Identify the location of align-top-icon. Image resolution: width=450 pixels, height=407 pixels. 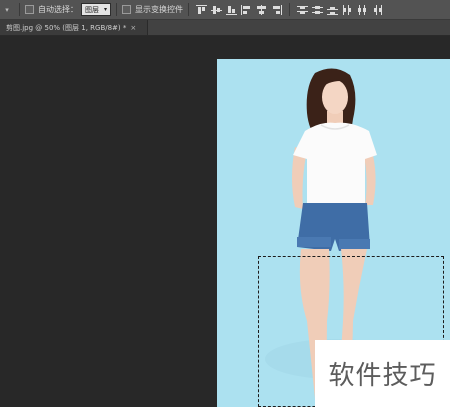
(201, 9).